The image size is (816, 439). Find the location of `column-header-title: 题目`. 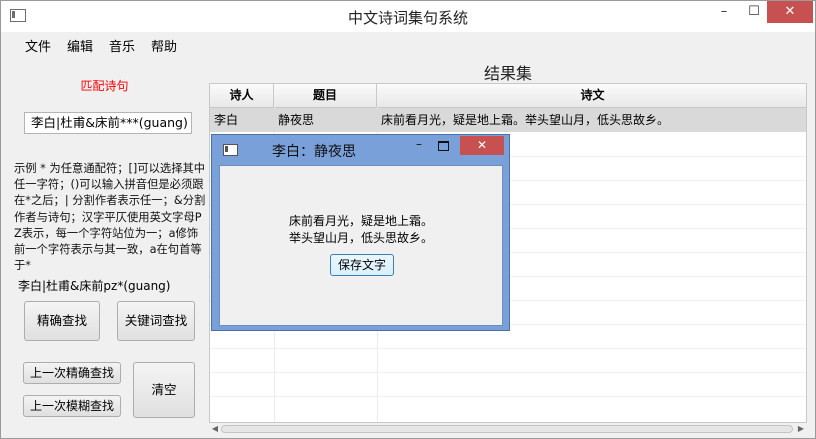

column-header-title: 题目 is located at coordinates (325, 95).